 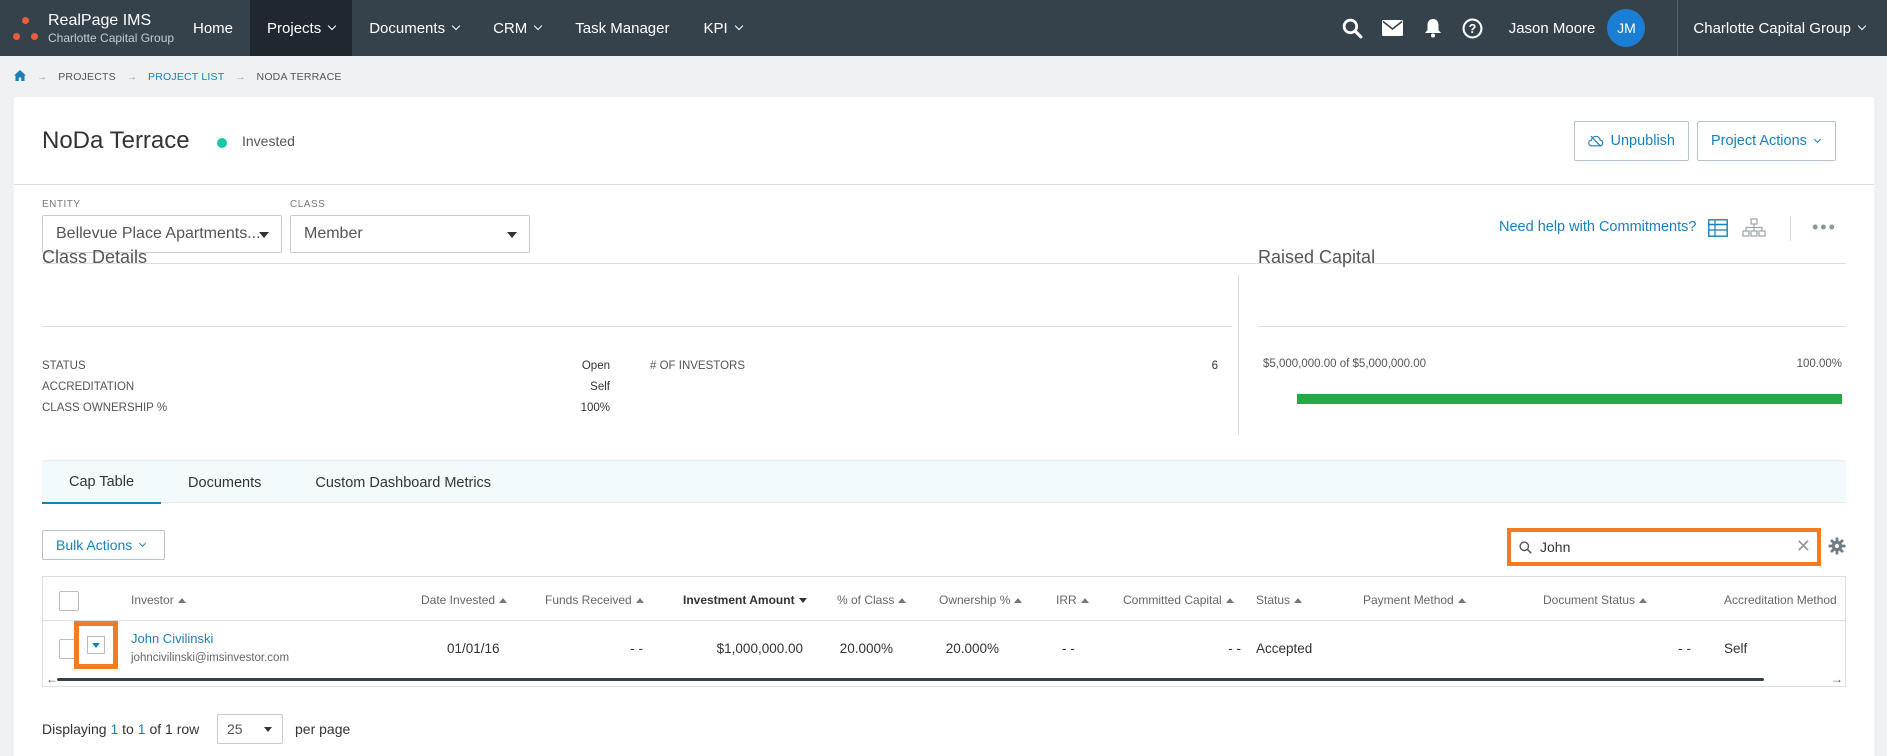 I want to click on nav-projects: Projects, so click(x=301, y=28).